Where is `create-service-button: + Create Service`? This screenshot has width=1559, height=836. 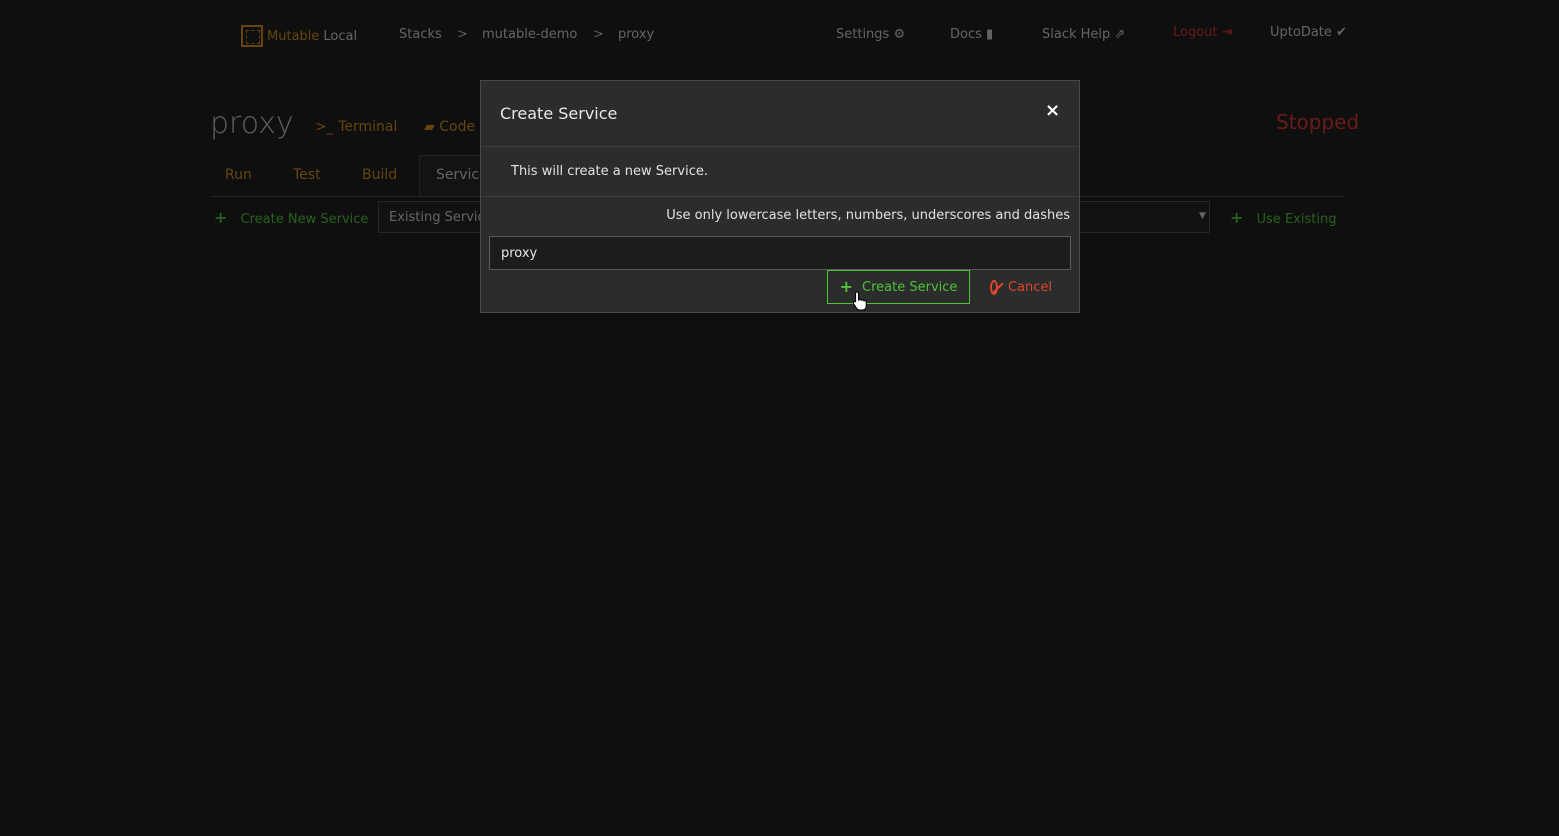 create-service-button: + Create Service is located at coordinates (898, 287).